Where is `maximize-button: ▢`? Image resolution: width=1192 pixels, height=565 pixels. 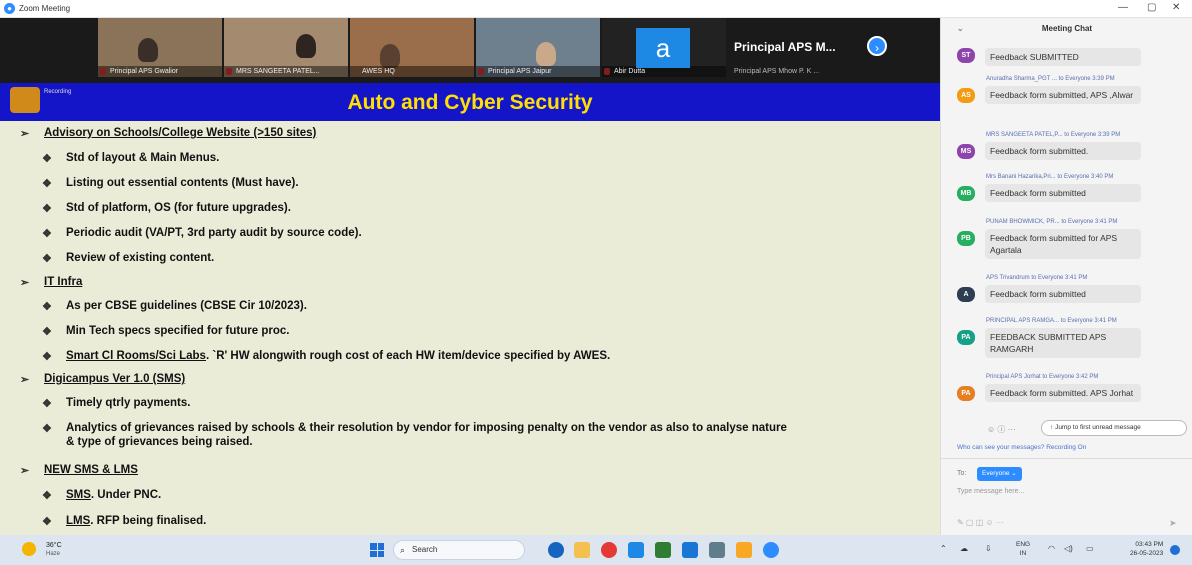
maximize-button: ▢ is located at coordinates (1151, 7).